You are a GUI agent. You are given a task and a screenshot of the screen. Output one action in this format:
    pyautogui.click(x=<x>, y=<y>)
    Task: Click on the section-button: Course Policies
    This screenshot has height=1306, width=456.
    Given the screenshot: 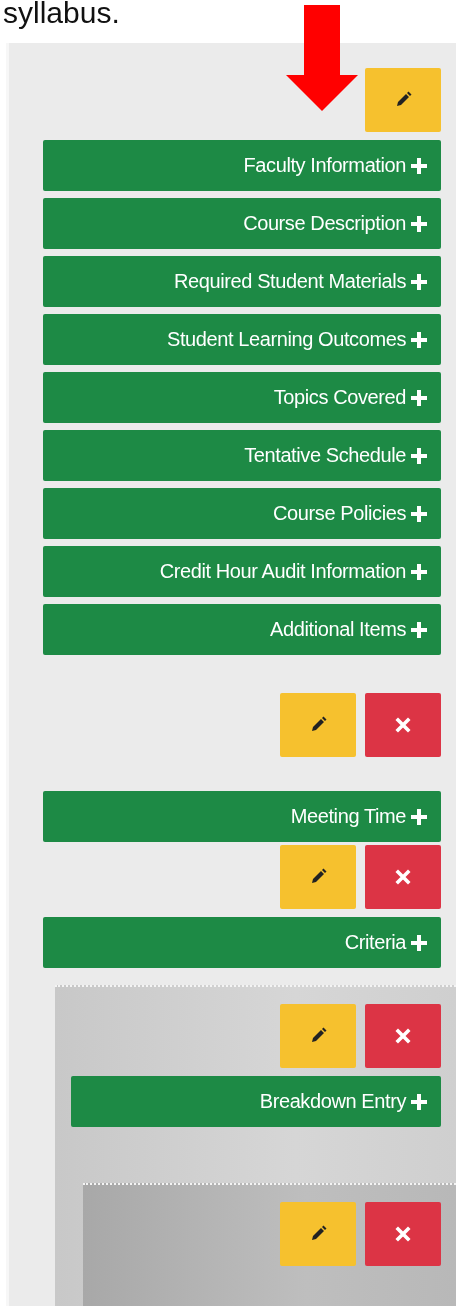 What is the action you would take?
    pyautogui.click(x=242, y=513)
    